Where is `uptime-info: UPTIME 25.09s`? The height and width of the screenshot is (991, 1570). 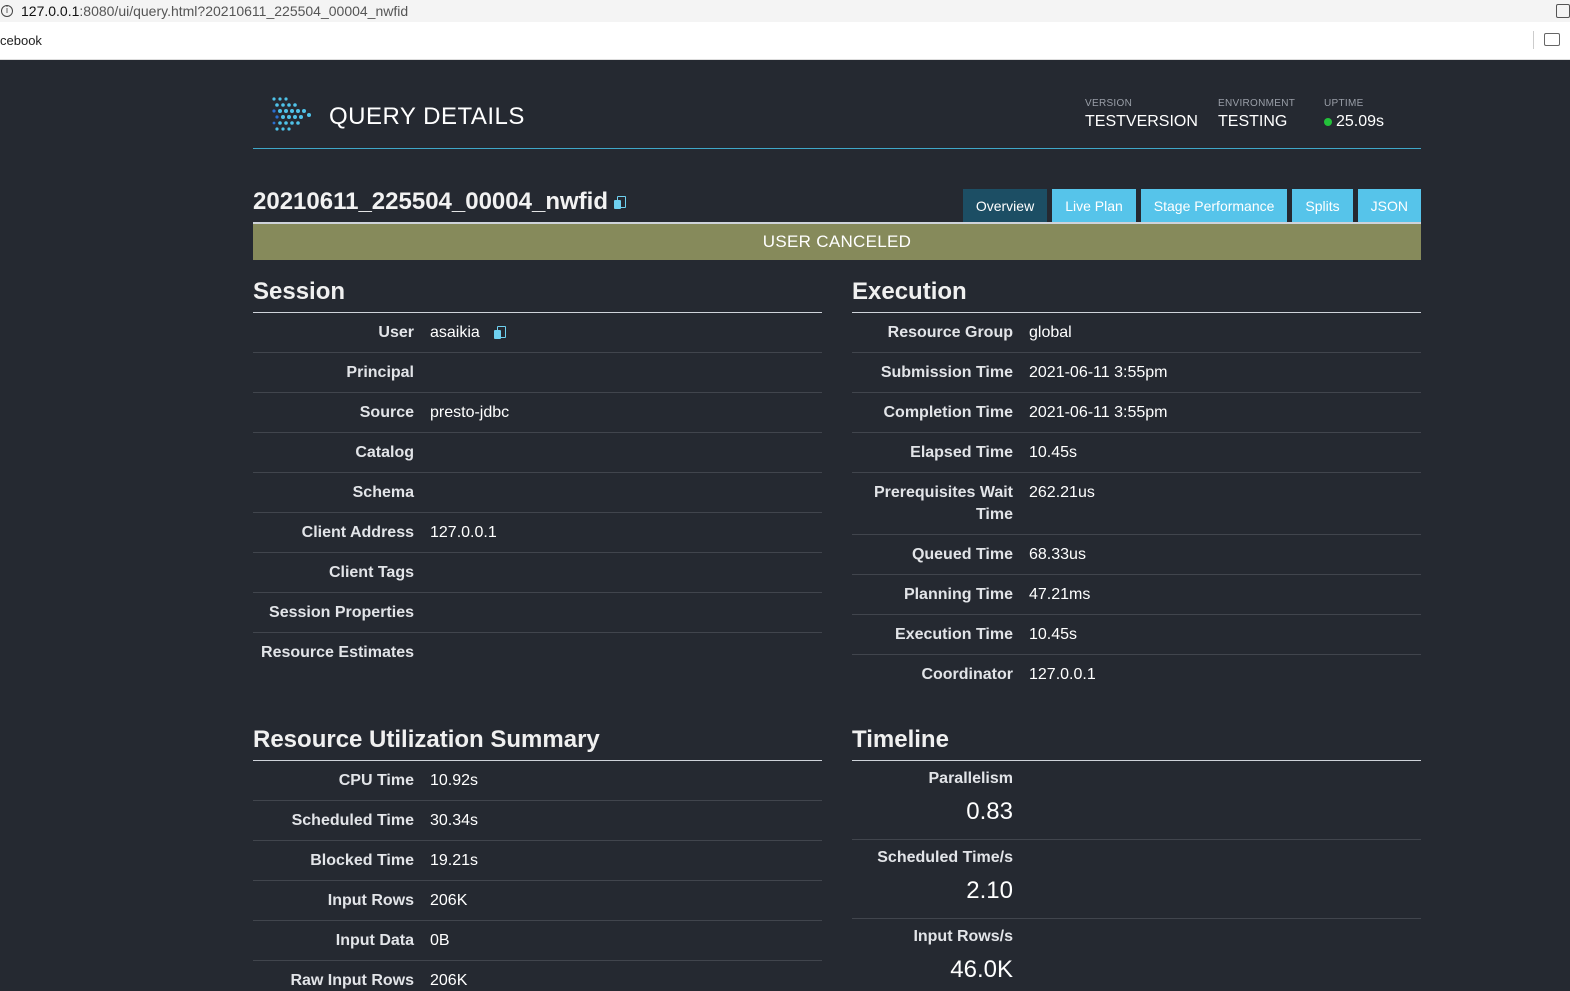 uptime-info: UPTIME 25.09s is located at coordinates (1354, 114).